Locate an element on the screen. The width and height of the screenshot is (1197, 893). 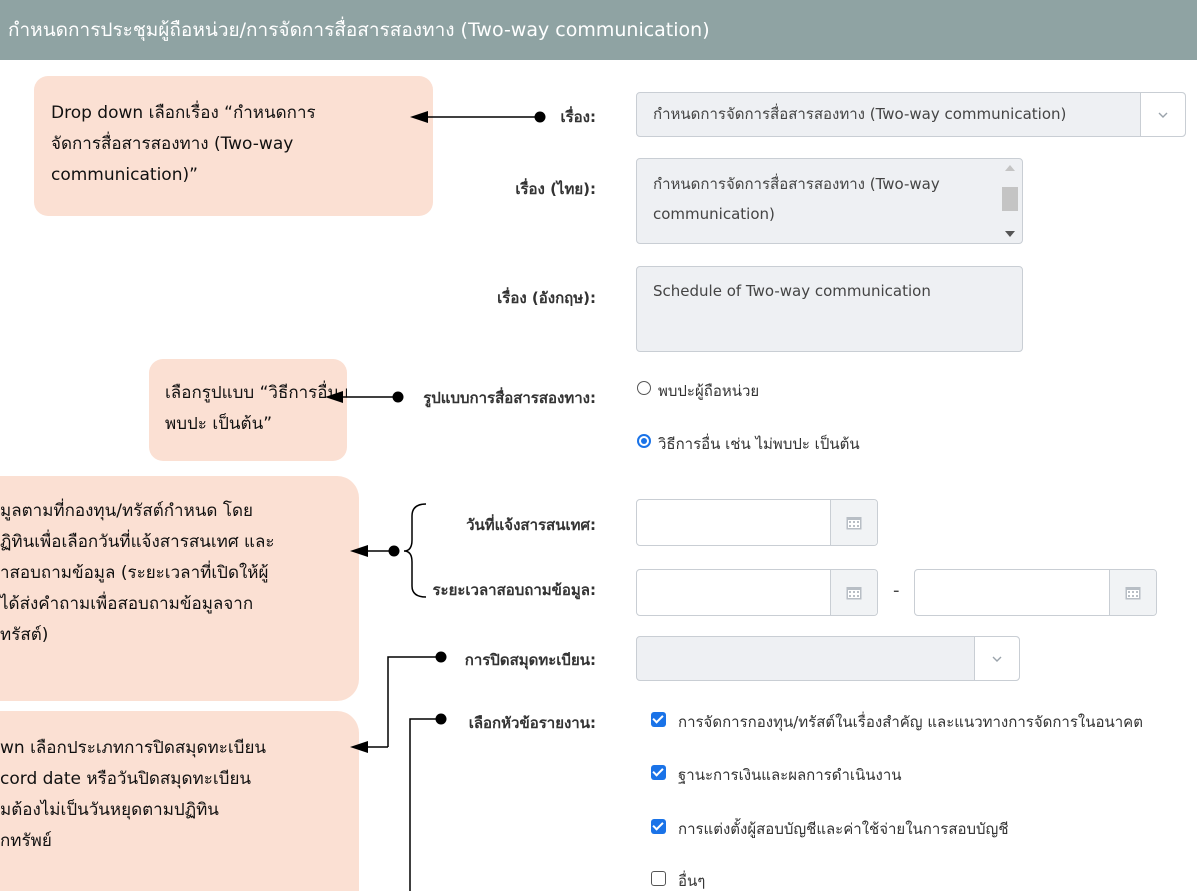
scroll-up-icon is located at coordinates (1010, 168).